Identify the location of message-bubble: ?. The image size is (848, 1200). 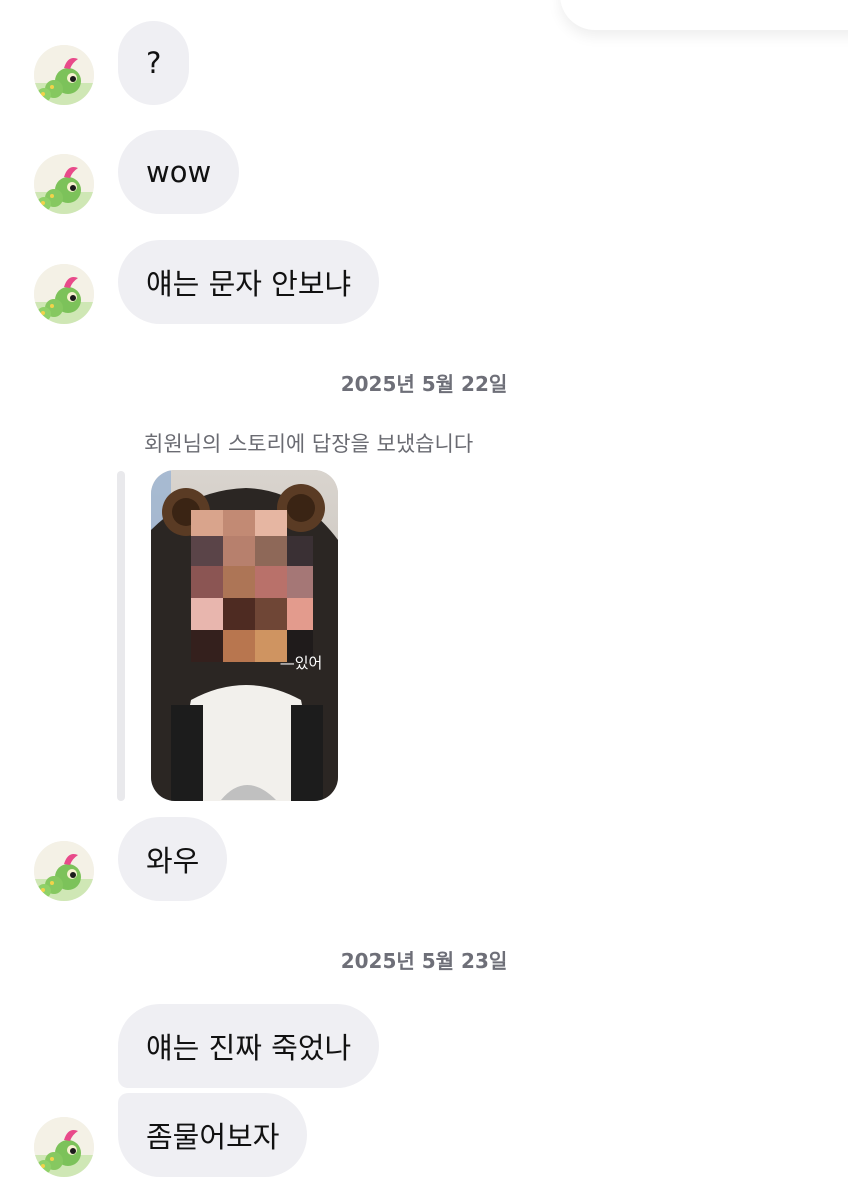
(154, 63).